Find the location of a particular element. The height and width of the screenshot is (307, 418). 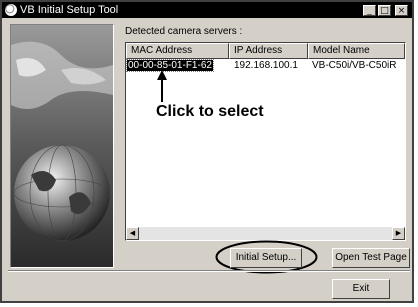

maximize-button: □ is located at coordinates (384, 10).